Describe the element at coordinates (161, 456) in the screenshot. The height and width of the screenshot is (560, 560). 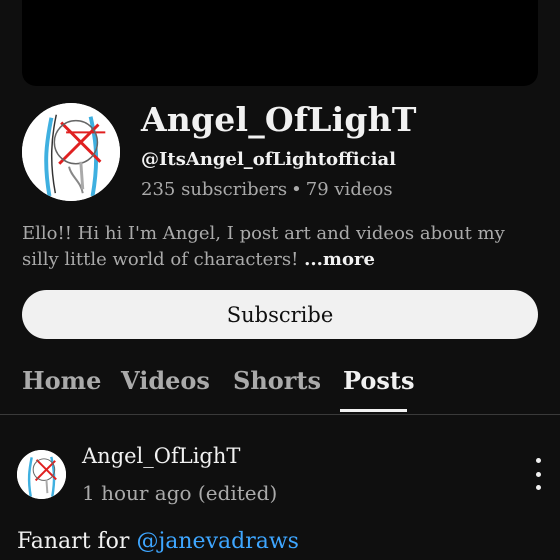
I see `post-author-name: Angel_OfLighT` at that location.